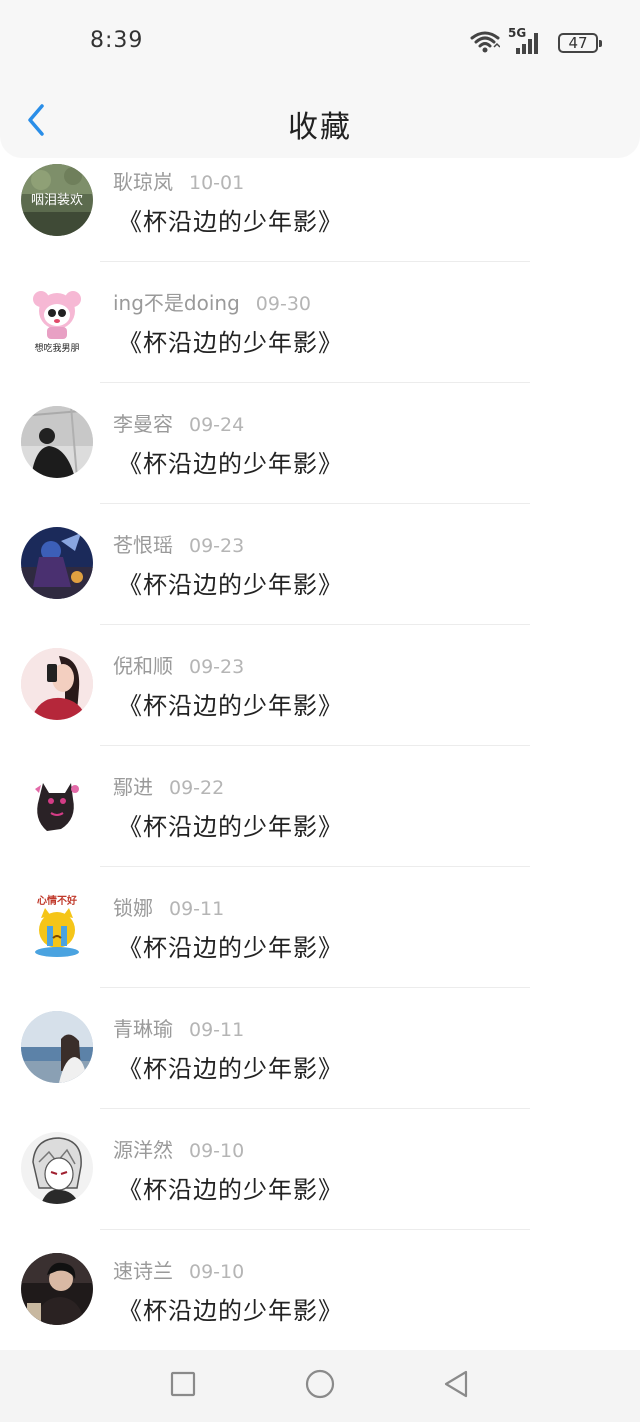 Image resolution: width=640 pixels, height=1422 pixels. Describe the element at coordinates (178, 180) in the screenshot. I see `name-line: 耿琼岚 10-01` at that location.